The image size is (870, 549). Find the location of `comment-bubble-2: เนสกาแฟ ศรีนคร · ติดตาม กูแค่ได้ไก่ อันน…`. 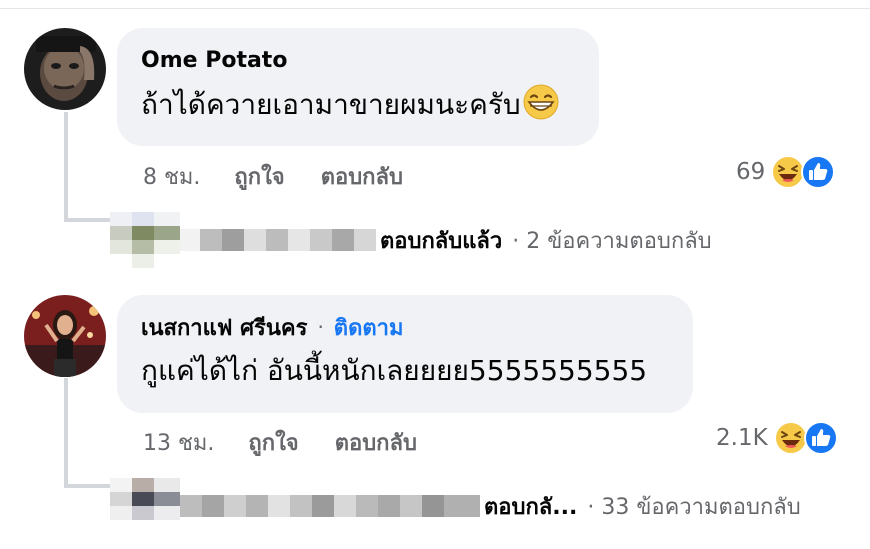

comment-bubble-2: เนสกาแฟ ศรีนคร · ติดตาม กูแค่ได้ไก่ อันน… is located at coordinates (405, 354).